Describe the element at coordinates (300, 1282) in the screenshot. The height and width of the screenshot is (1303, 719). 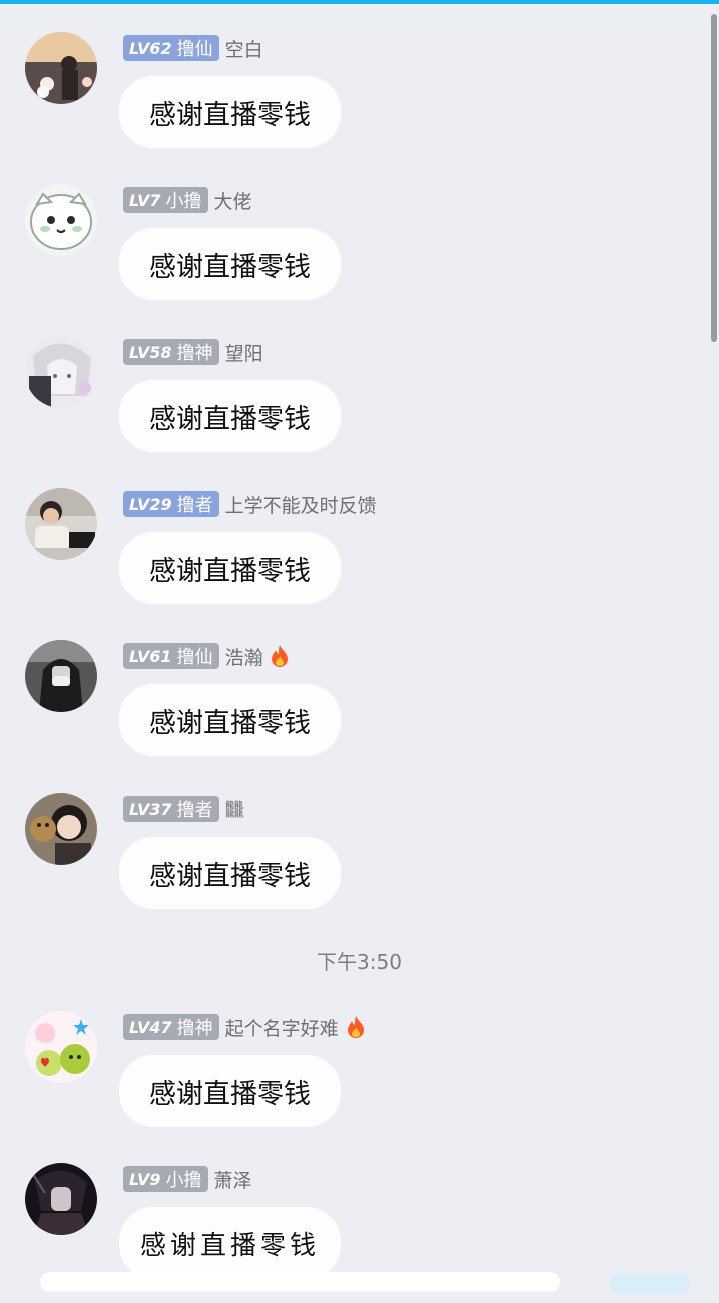
I see `message-input` at that location.